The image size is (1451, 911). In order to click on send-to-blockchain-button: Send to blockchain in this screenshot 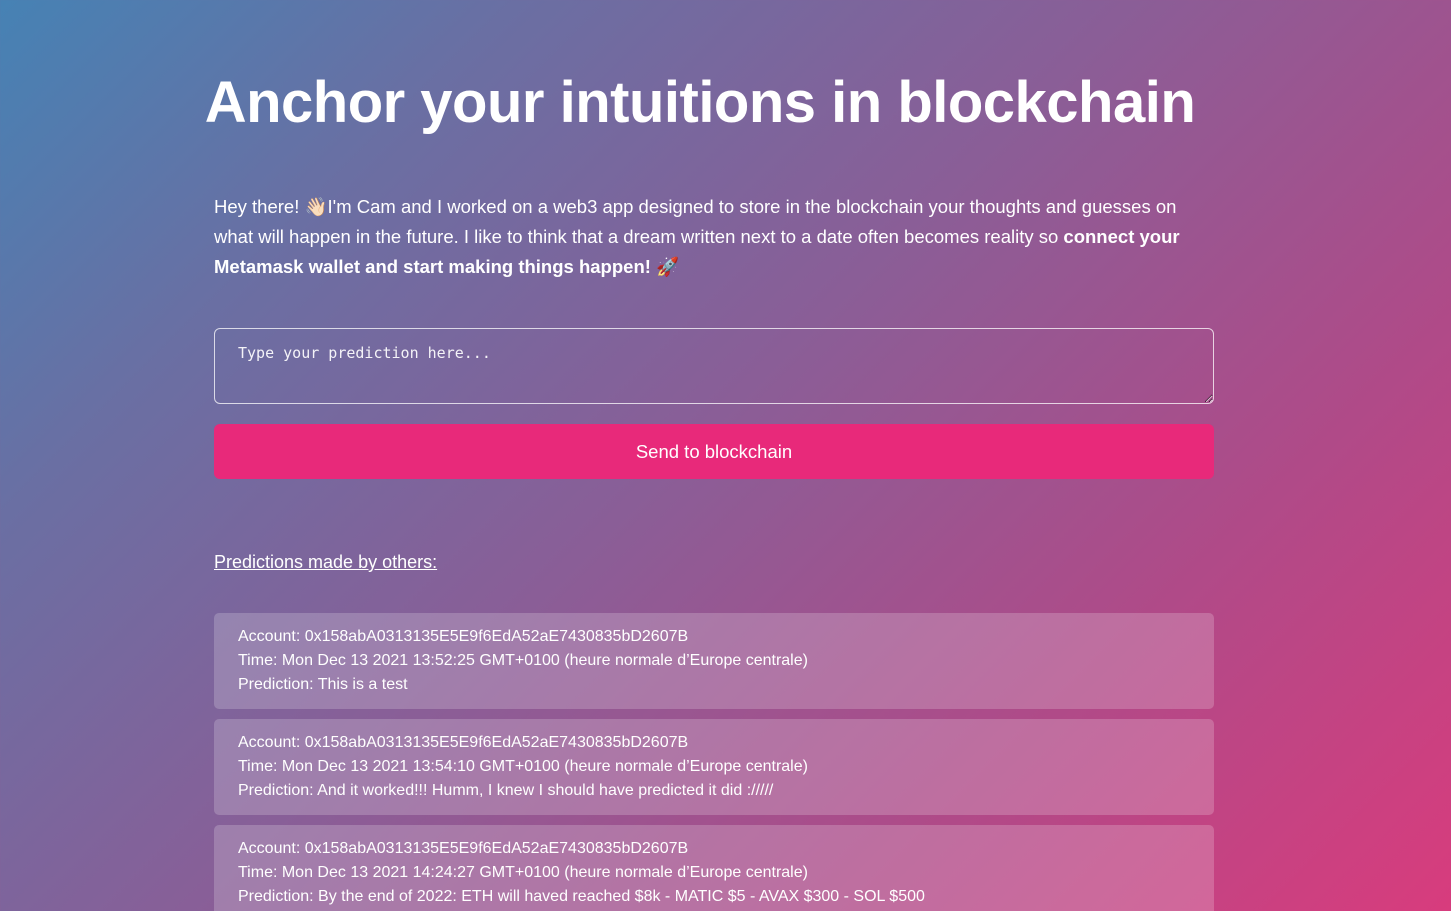, I will do `click(714, 451)`.